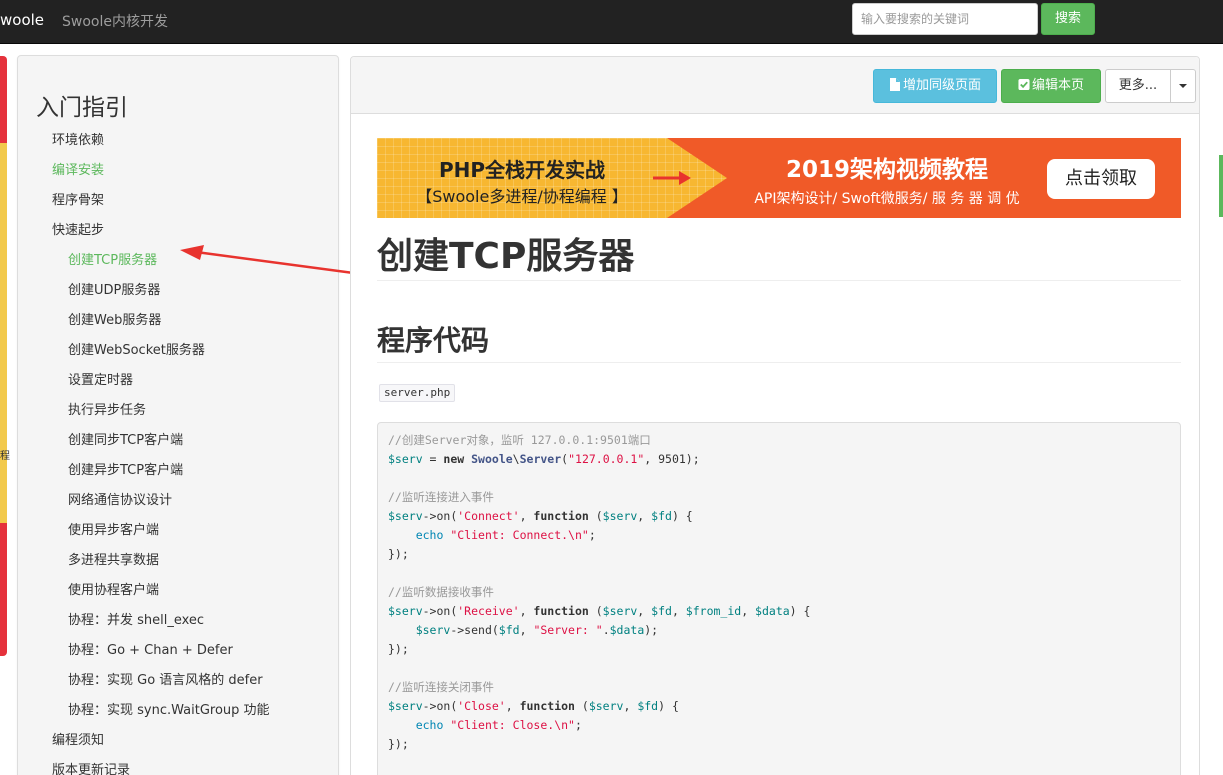 Image resolution: width=1223 pixels, height=775 pixels. I want to click on code-filename: server.php, so click(417, 393).